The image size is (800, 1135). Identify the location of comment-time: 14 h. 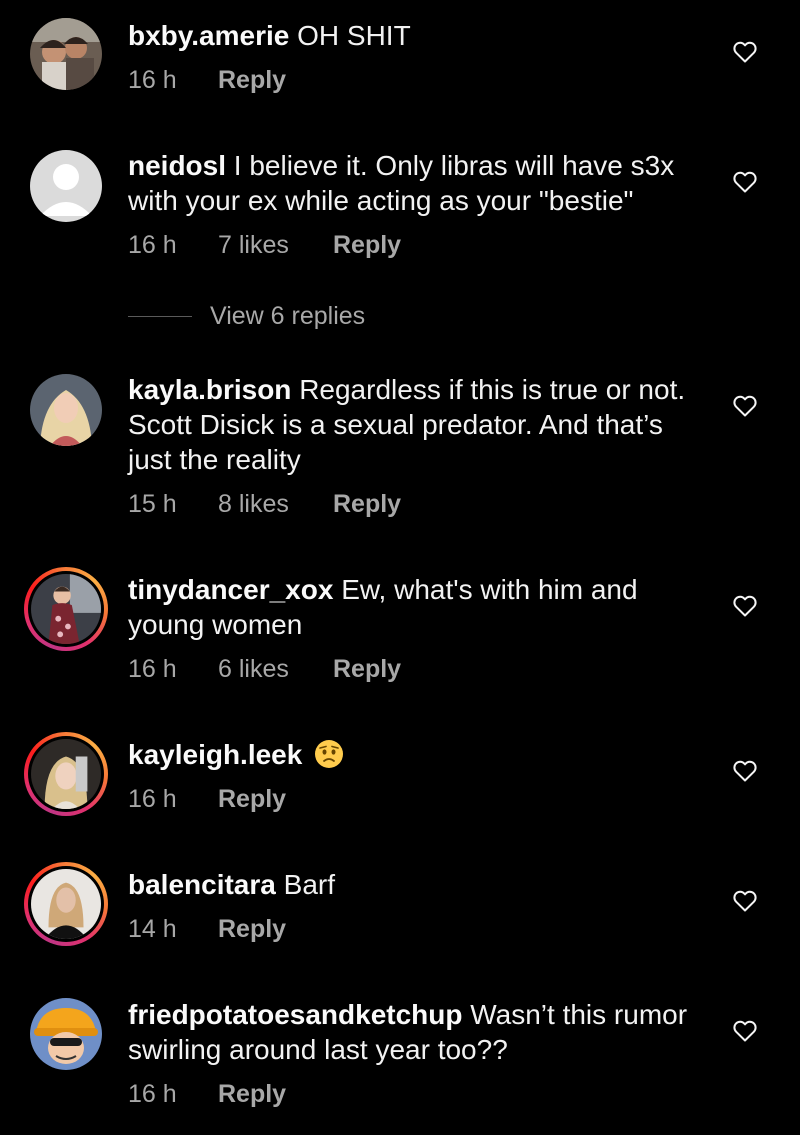
(152, 929).